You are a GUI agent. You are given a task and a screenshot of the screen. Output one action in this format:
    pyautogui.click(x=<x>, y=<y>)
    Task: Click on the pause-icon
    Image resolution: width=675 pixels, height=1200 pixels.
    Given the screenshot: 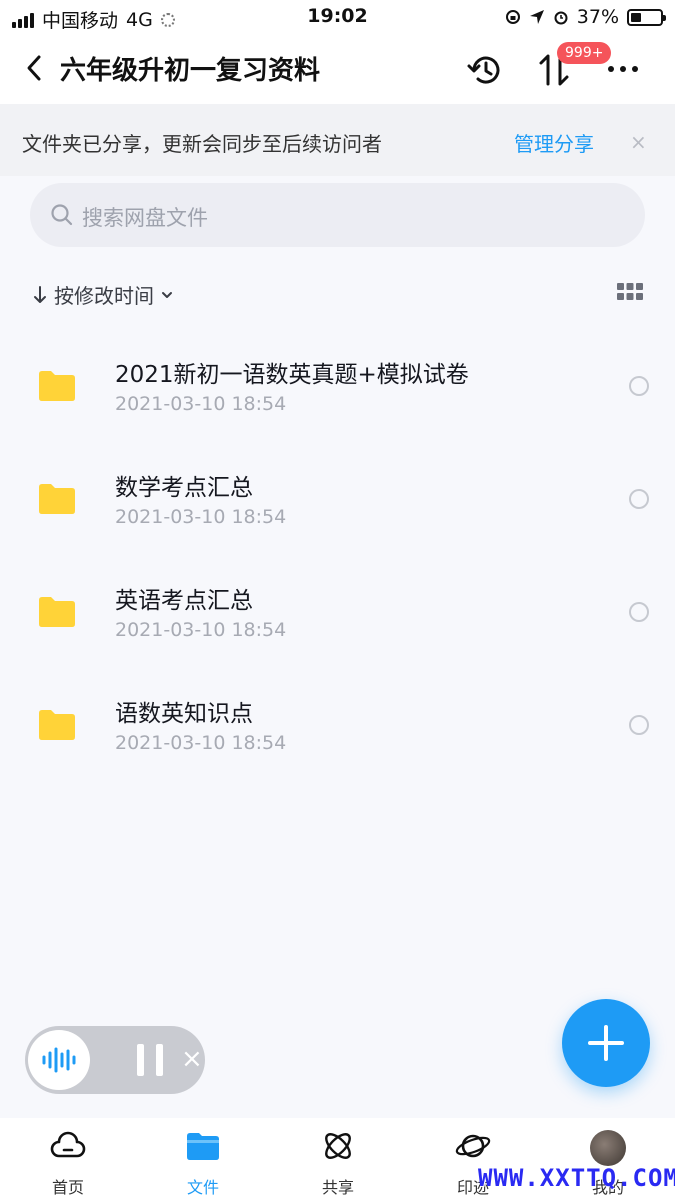 What is the action you would take?
    pyautogui.click(x=150, y=1060)
    